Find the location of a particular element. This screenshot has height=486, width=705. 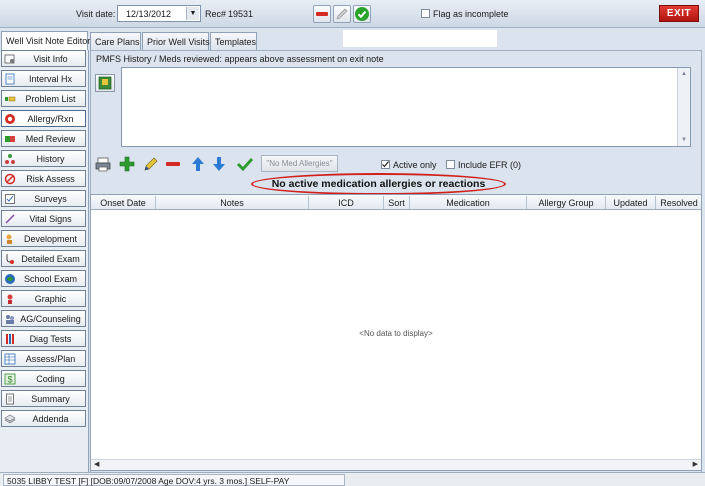

column-header-allergy-group: Allergy Group is located at coordinates (566, 203).